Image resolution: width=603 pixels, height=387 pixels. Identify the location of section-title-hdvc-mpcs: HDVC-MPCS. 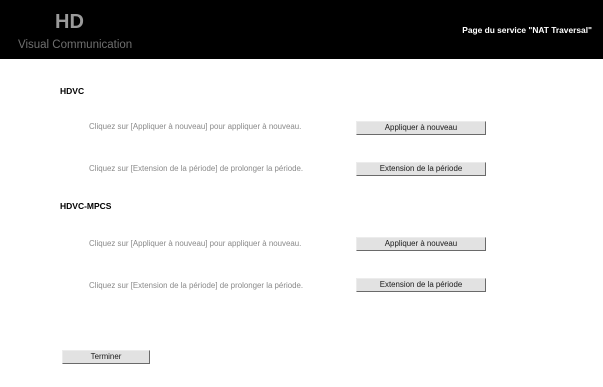
(86, 206).